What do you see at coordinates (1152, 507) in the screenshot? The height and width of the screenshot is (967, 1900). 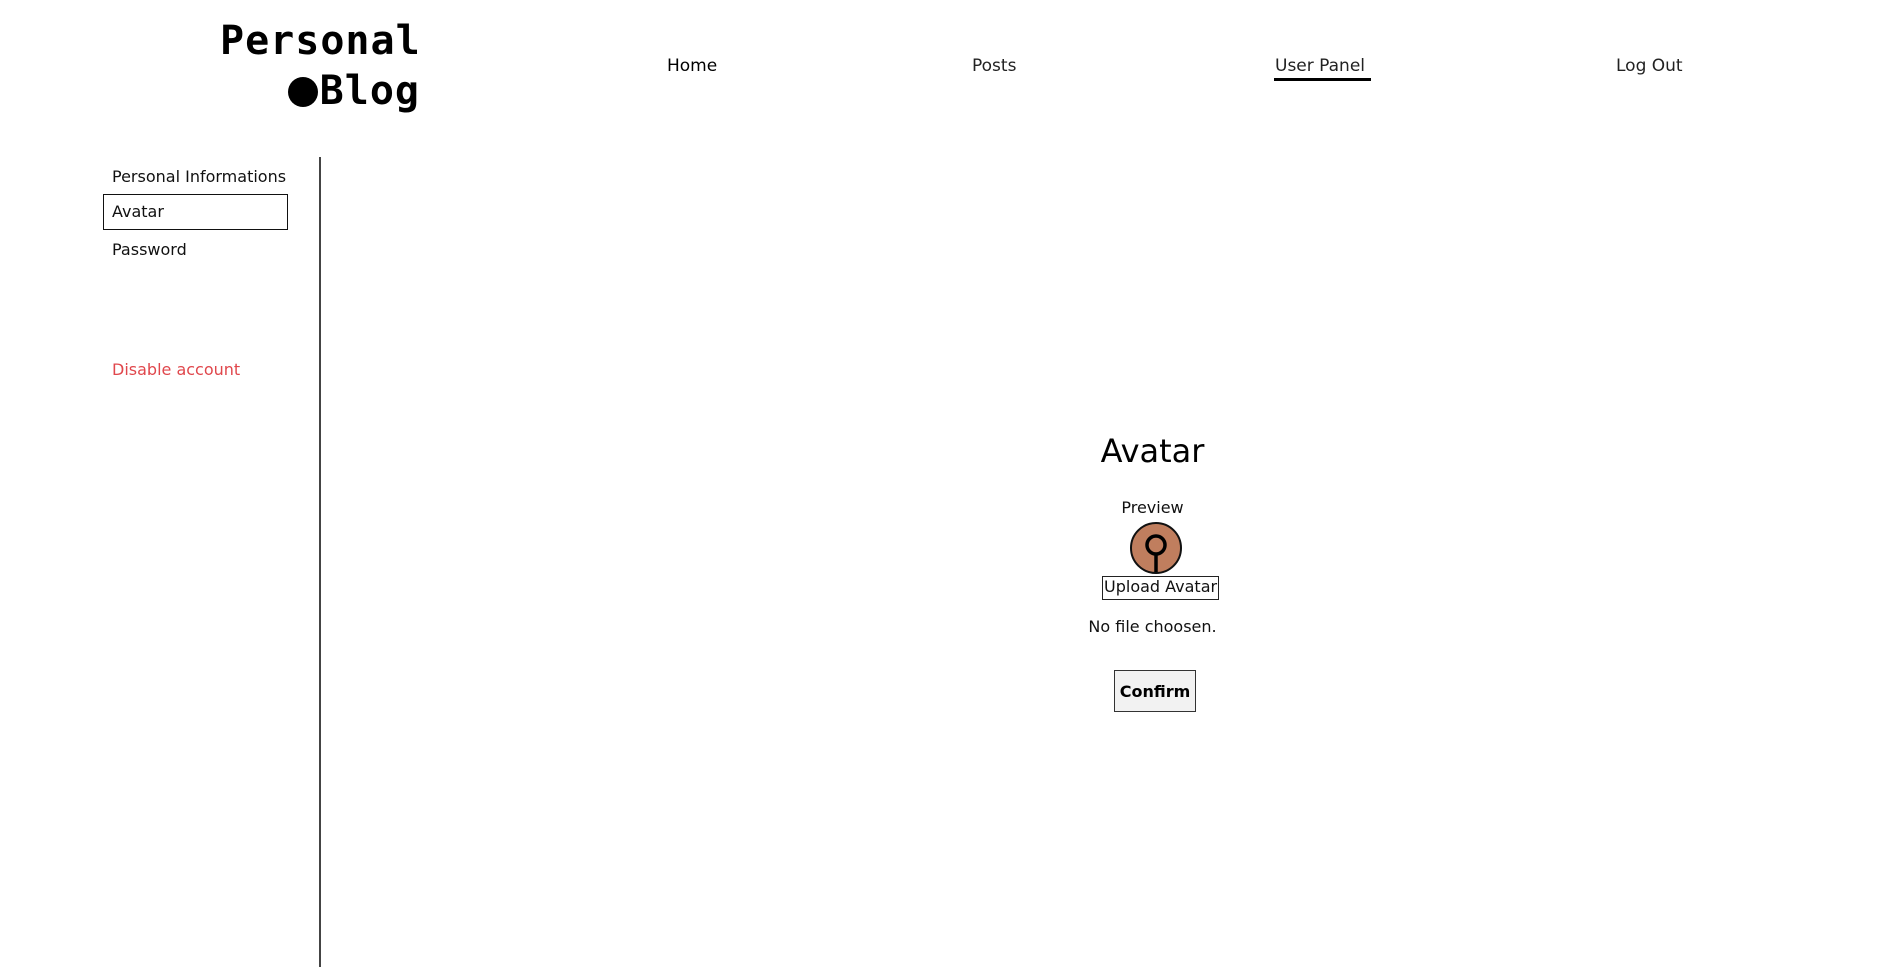 I see `preview-label: Preview` at bounding box center [1152, 507].